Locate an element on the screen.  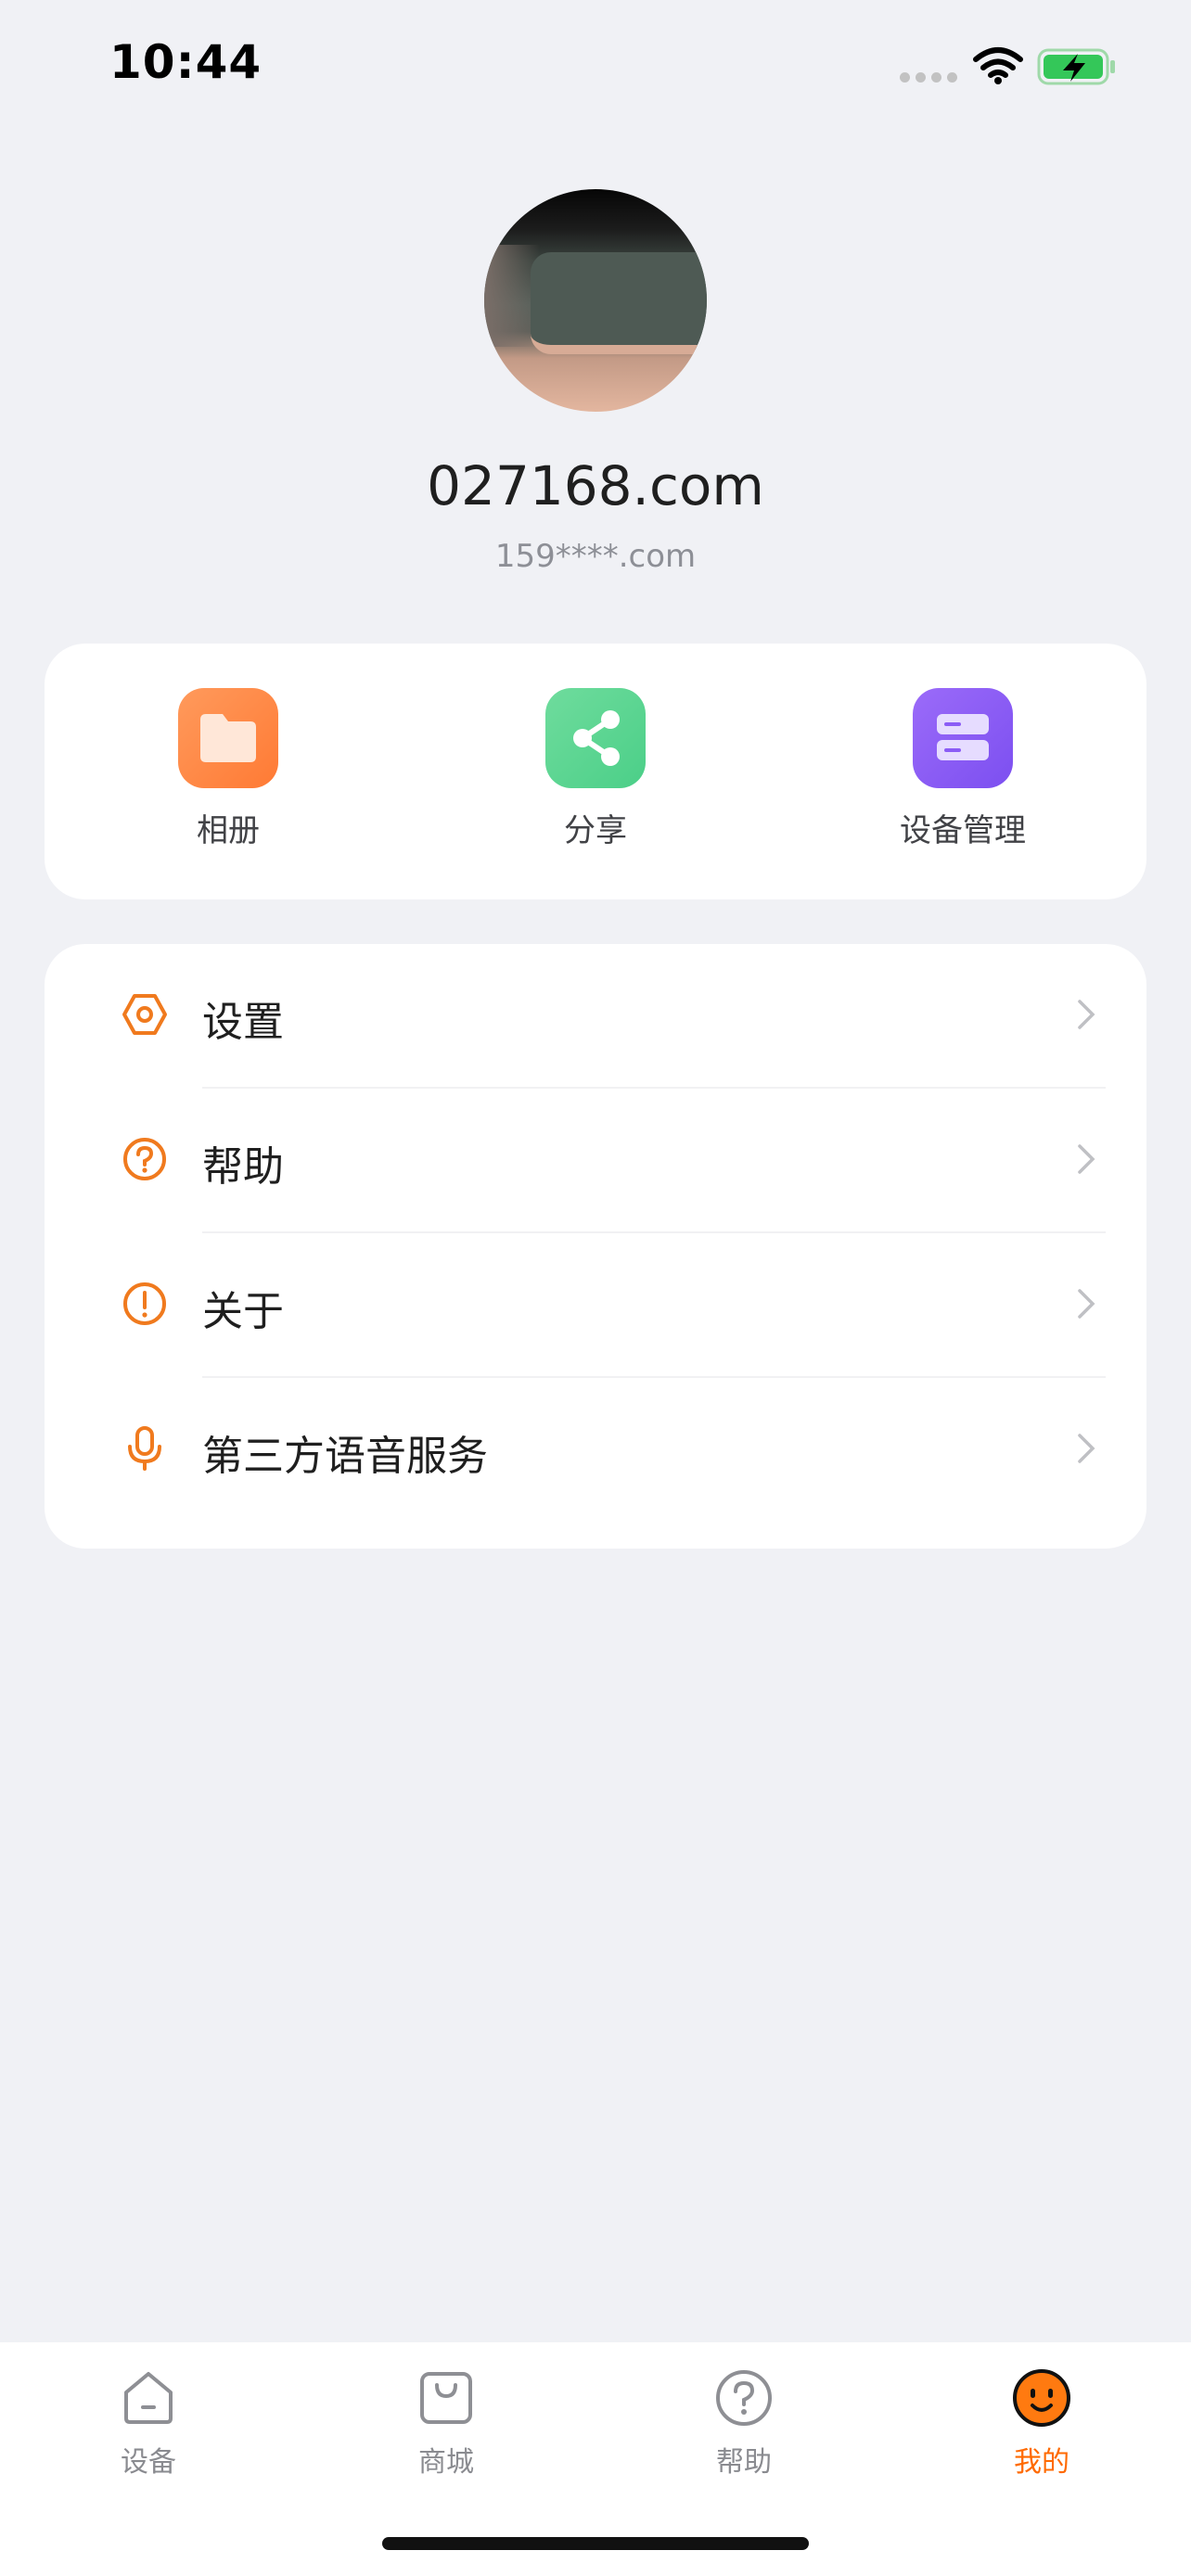
share-icon is located at coordinates (595, 738).